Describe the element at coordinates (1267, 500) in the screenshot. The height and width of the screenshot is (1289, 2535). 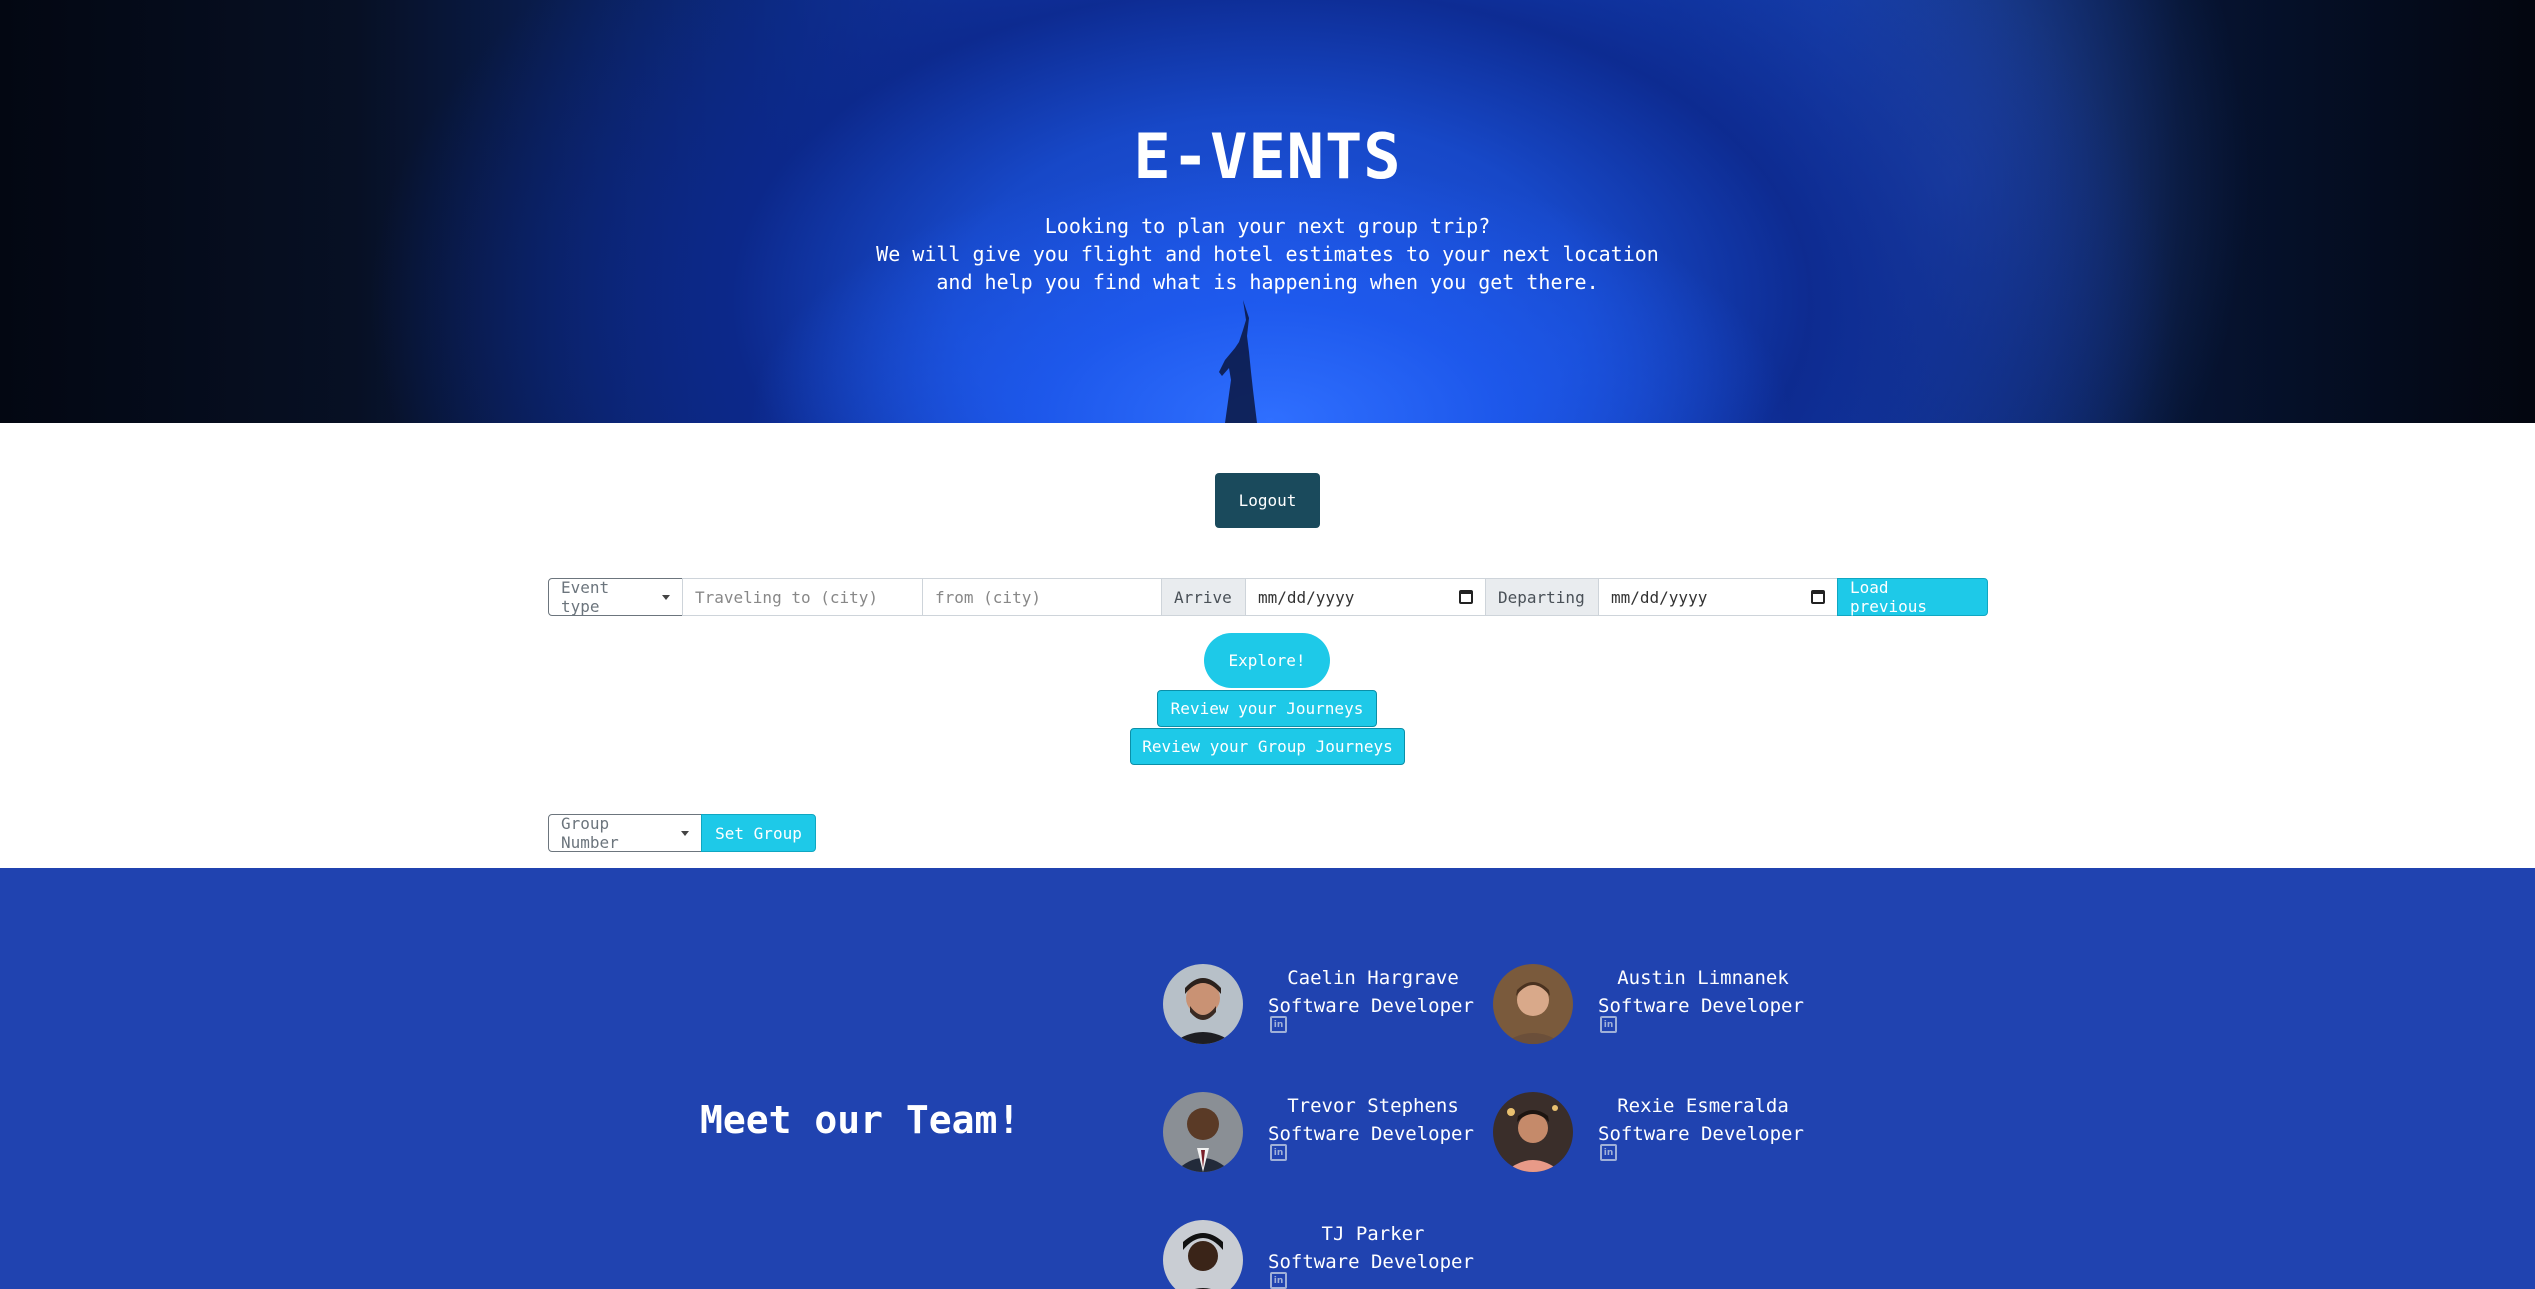
I see `logout-button: Logout` at that location.